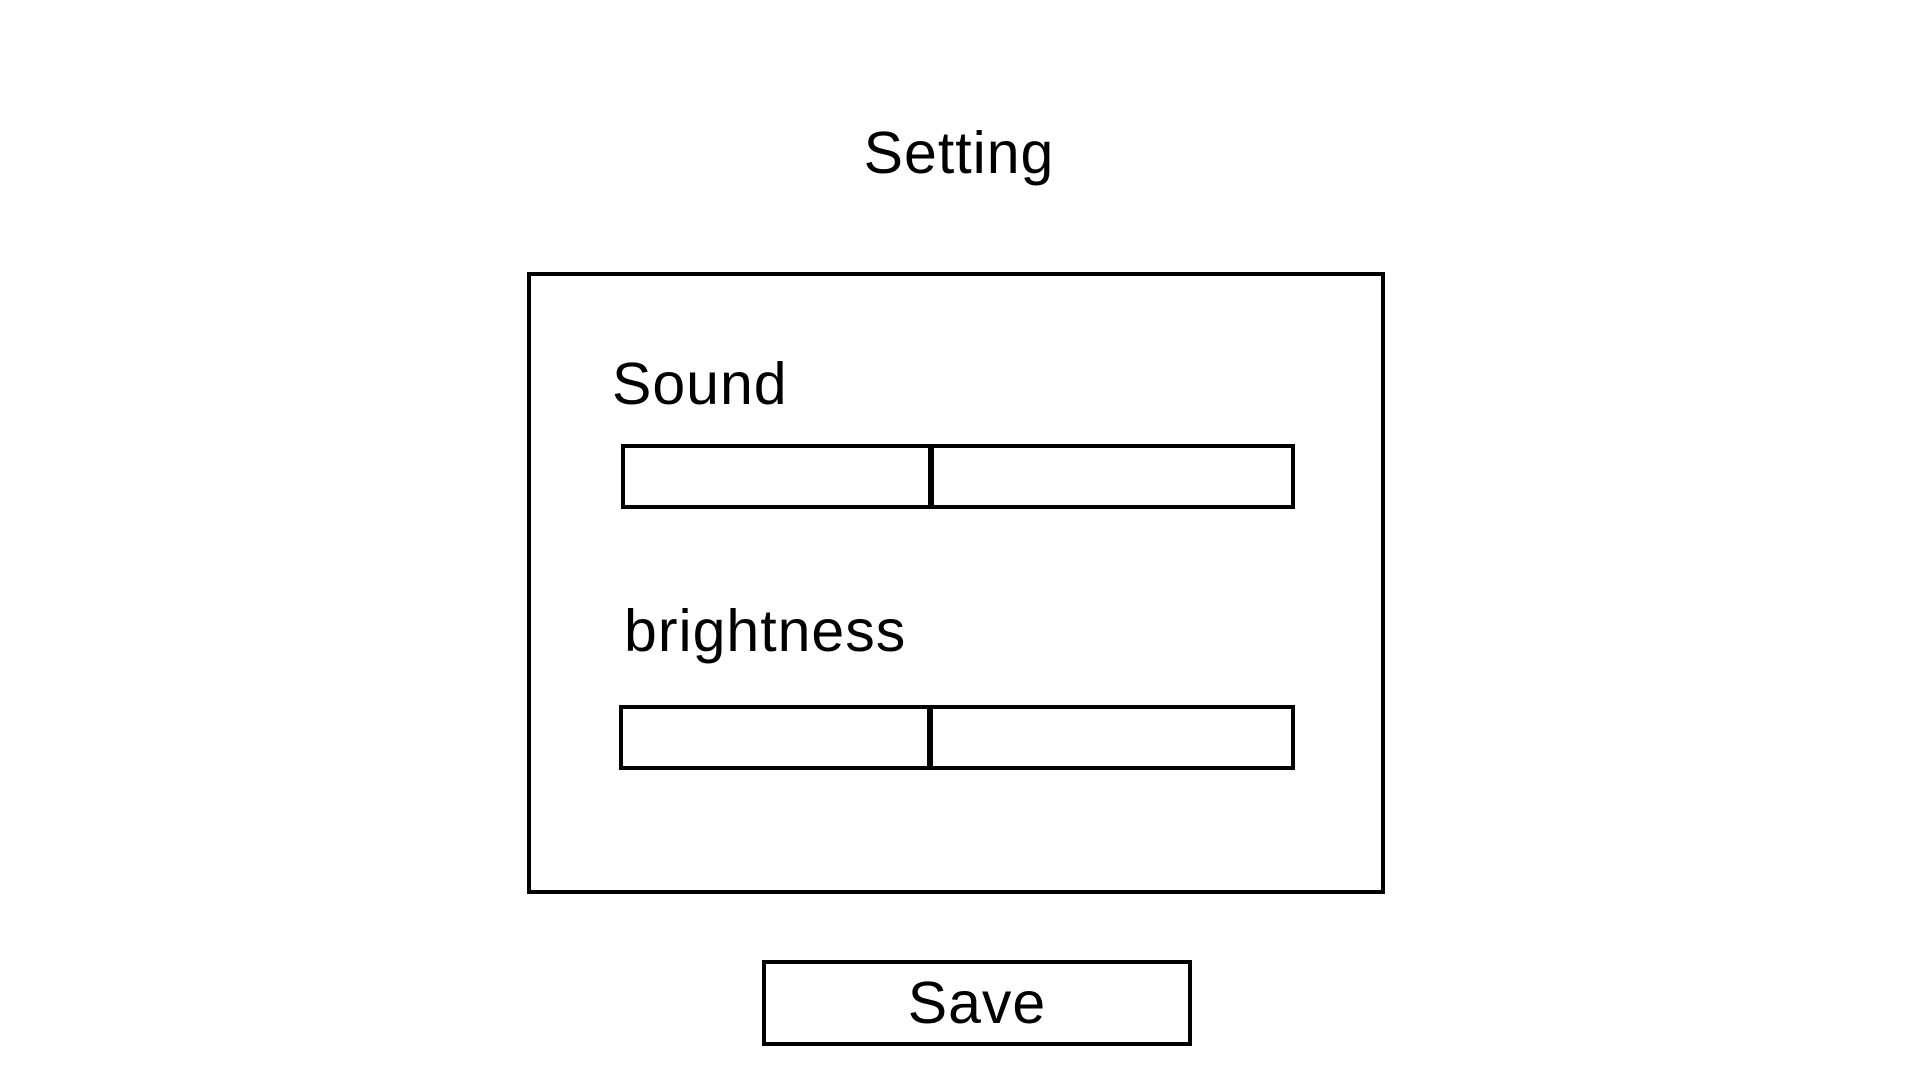 Image resolution: width=1920 pixels, height=1080 pixels. I want to click on sound-label: Sound, so click(700, 384).